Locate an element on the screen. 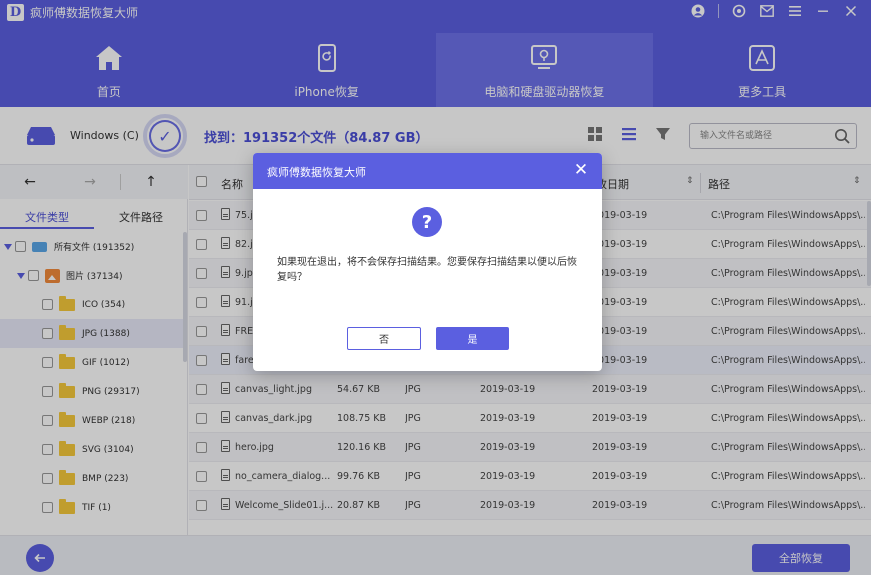 This screenshot has width=871, height=575. no-button: 否 is located at coordinates (384, 338).